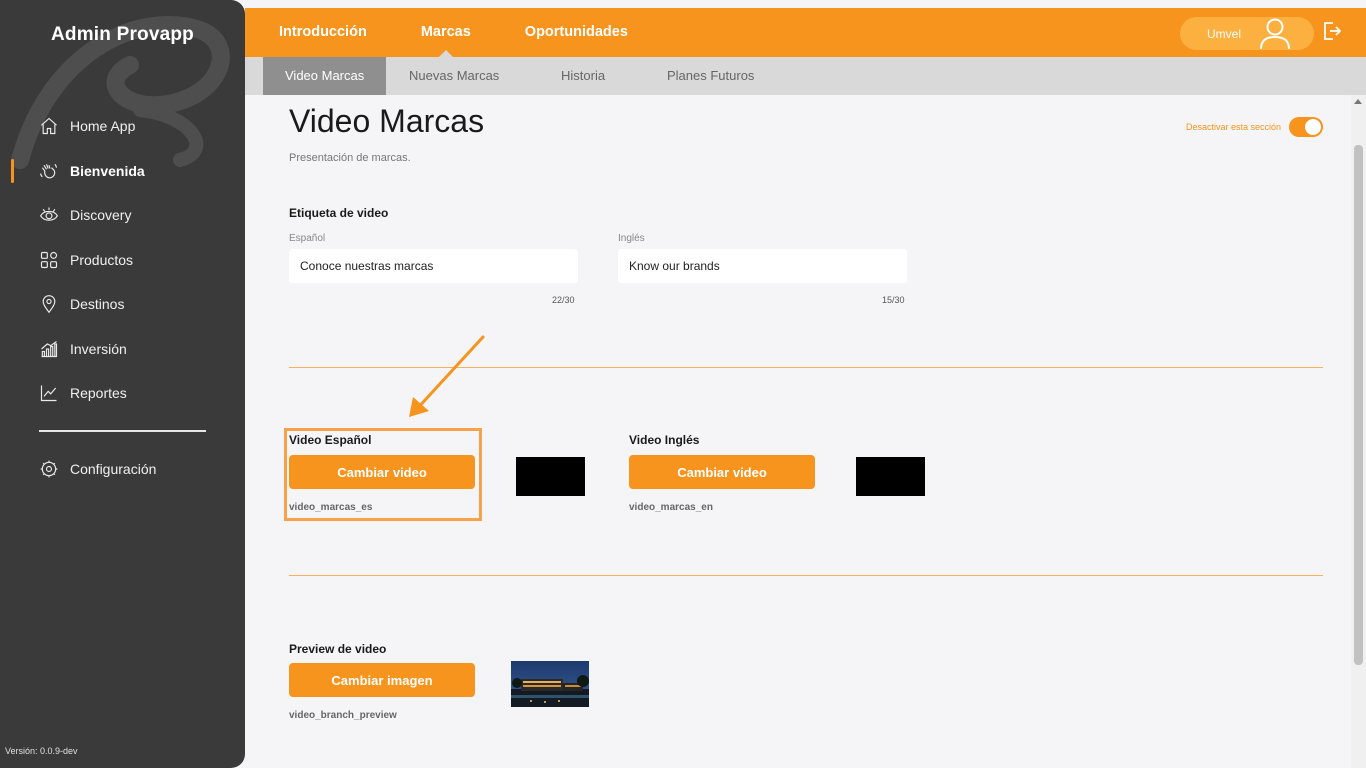  What do you see at coordinates (122, 431) in the screenshot?
I see `sidebar-divider` at bounding box center [122, 431].